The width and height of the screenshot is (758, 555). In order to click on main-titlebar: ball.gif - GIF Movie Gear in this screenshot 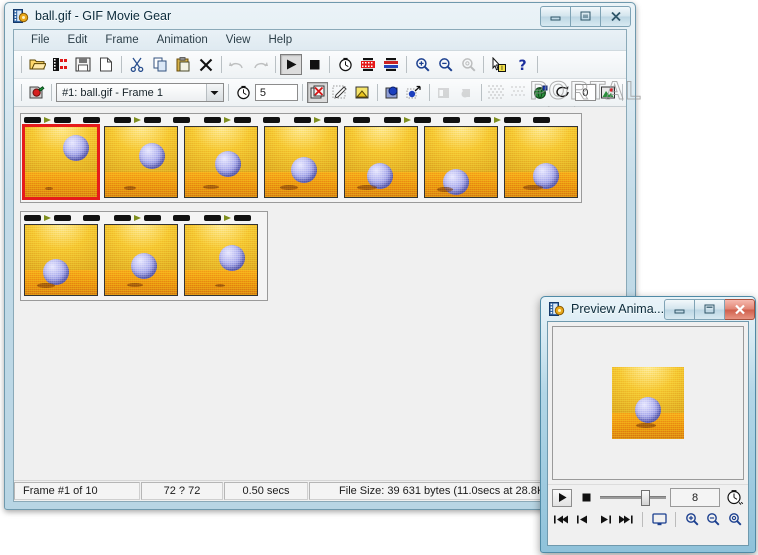, I will do `click(320, 16)`.